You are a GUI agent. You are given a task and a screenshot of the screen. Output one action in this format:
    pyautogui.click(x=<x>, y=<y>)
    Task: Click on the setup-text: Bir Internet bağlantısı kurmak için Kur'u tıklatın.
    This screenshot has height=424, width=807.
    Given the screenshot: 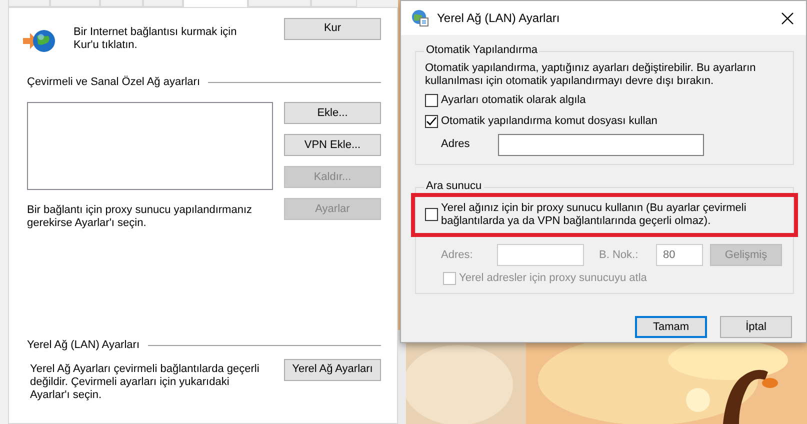 What is the action you would take?
    pyautogui.click(x=156, y=39)
    